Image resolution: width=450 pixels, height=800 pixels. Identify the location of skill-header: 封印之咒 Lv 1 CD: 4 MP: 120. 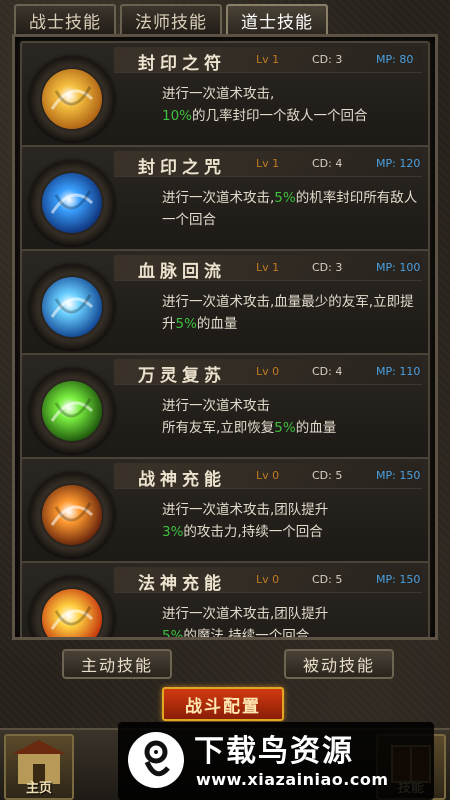
(268, 164).